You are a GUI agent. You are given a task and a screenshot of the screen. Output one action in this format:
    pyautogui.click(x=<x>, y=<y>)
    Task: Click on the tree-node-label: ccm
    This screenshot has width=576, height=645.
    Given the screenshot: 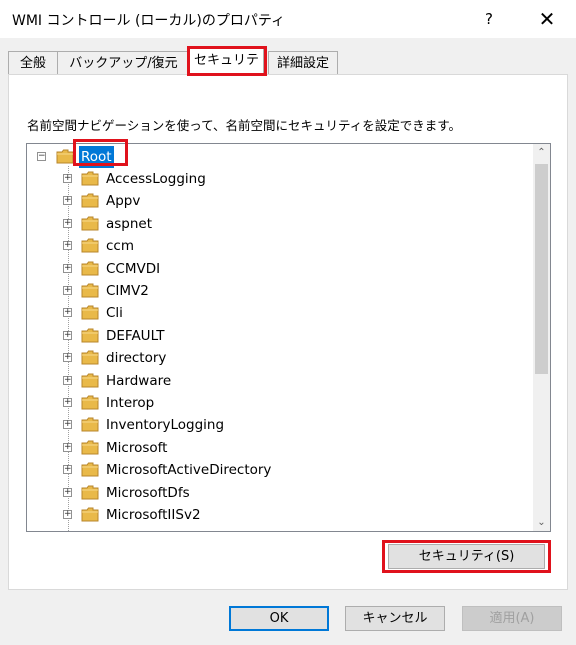 What is the action you would take?
    pyautogui.click(x=120, y=246)
    